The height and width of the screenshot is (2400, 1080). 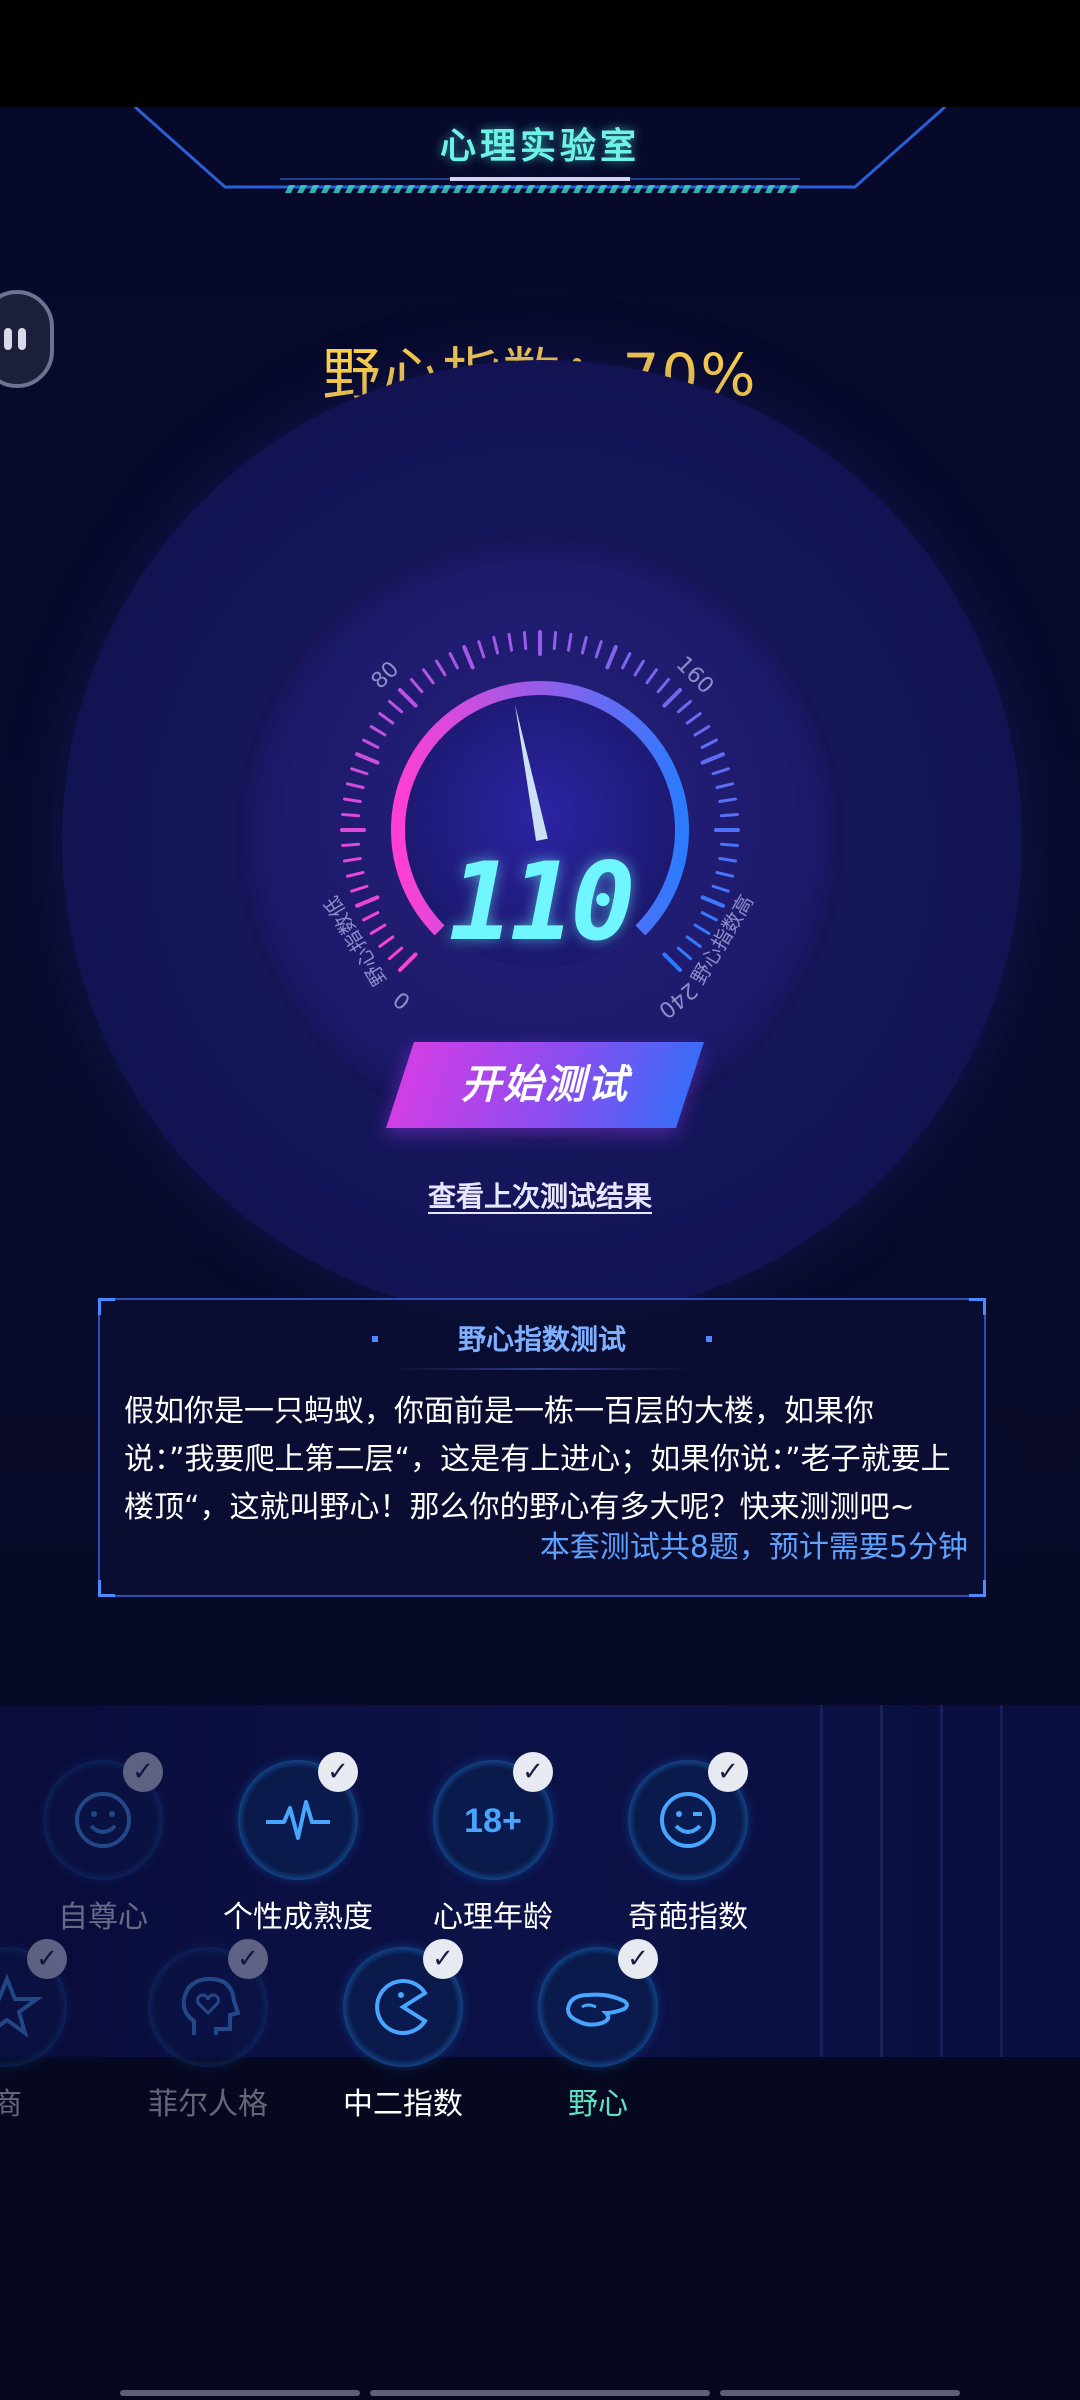 What do you see at coordinates (11, 2104) in the screenshot?
I see `category-label: 商` at bounding box center [11, 2104].